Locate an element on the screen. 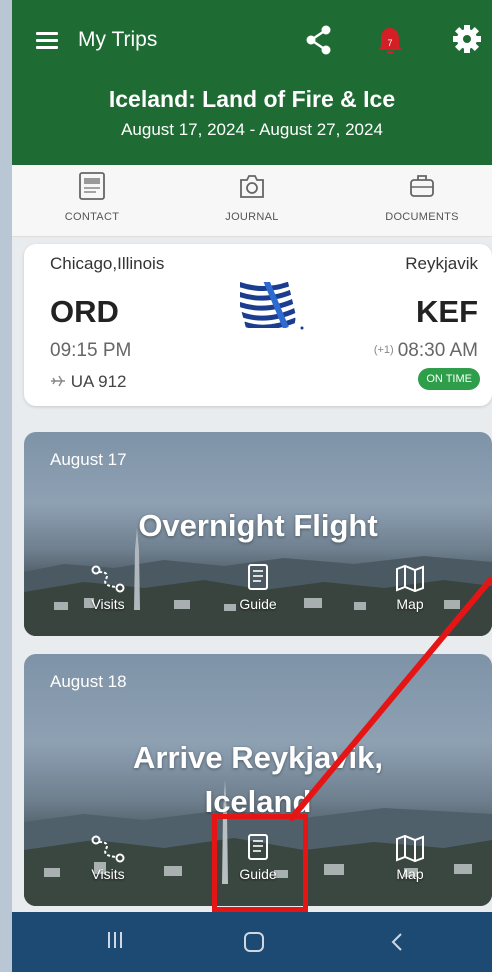 The height and width of the screenshot is (972, 492). departure-time: 09:15 PM is located at coordinates (91, 350).